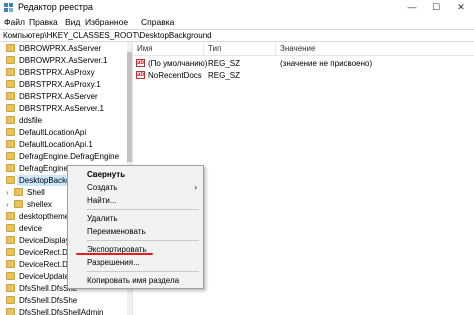 The image size is (474, 315). What do you see at coordinates (237, 7) in the screenshot?
I see `title-bar: Редактор реестра — ☐ ✕` at bounding box center [237, 7].